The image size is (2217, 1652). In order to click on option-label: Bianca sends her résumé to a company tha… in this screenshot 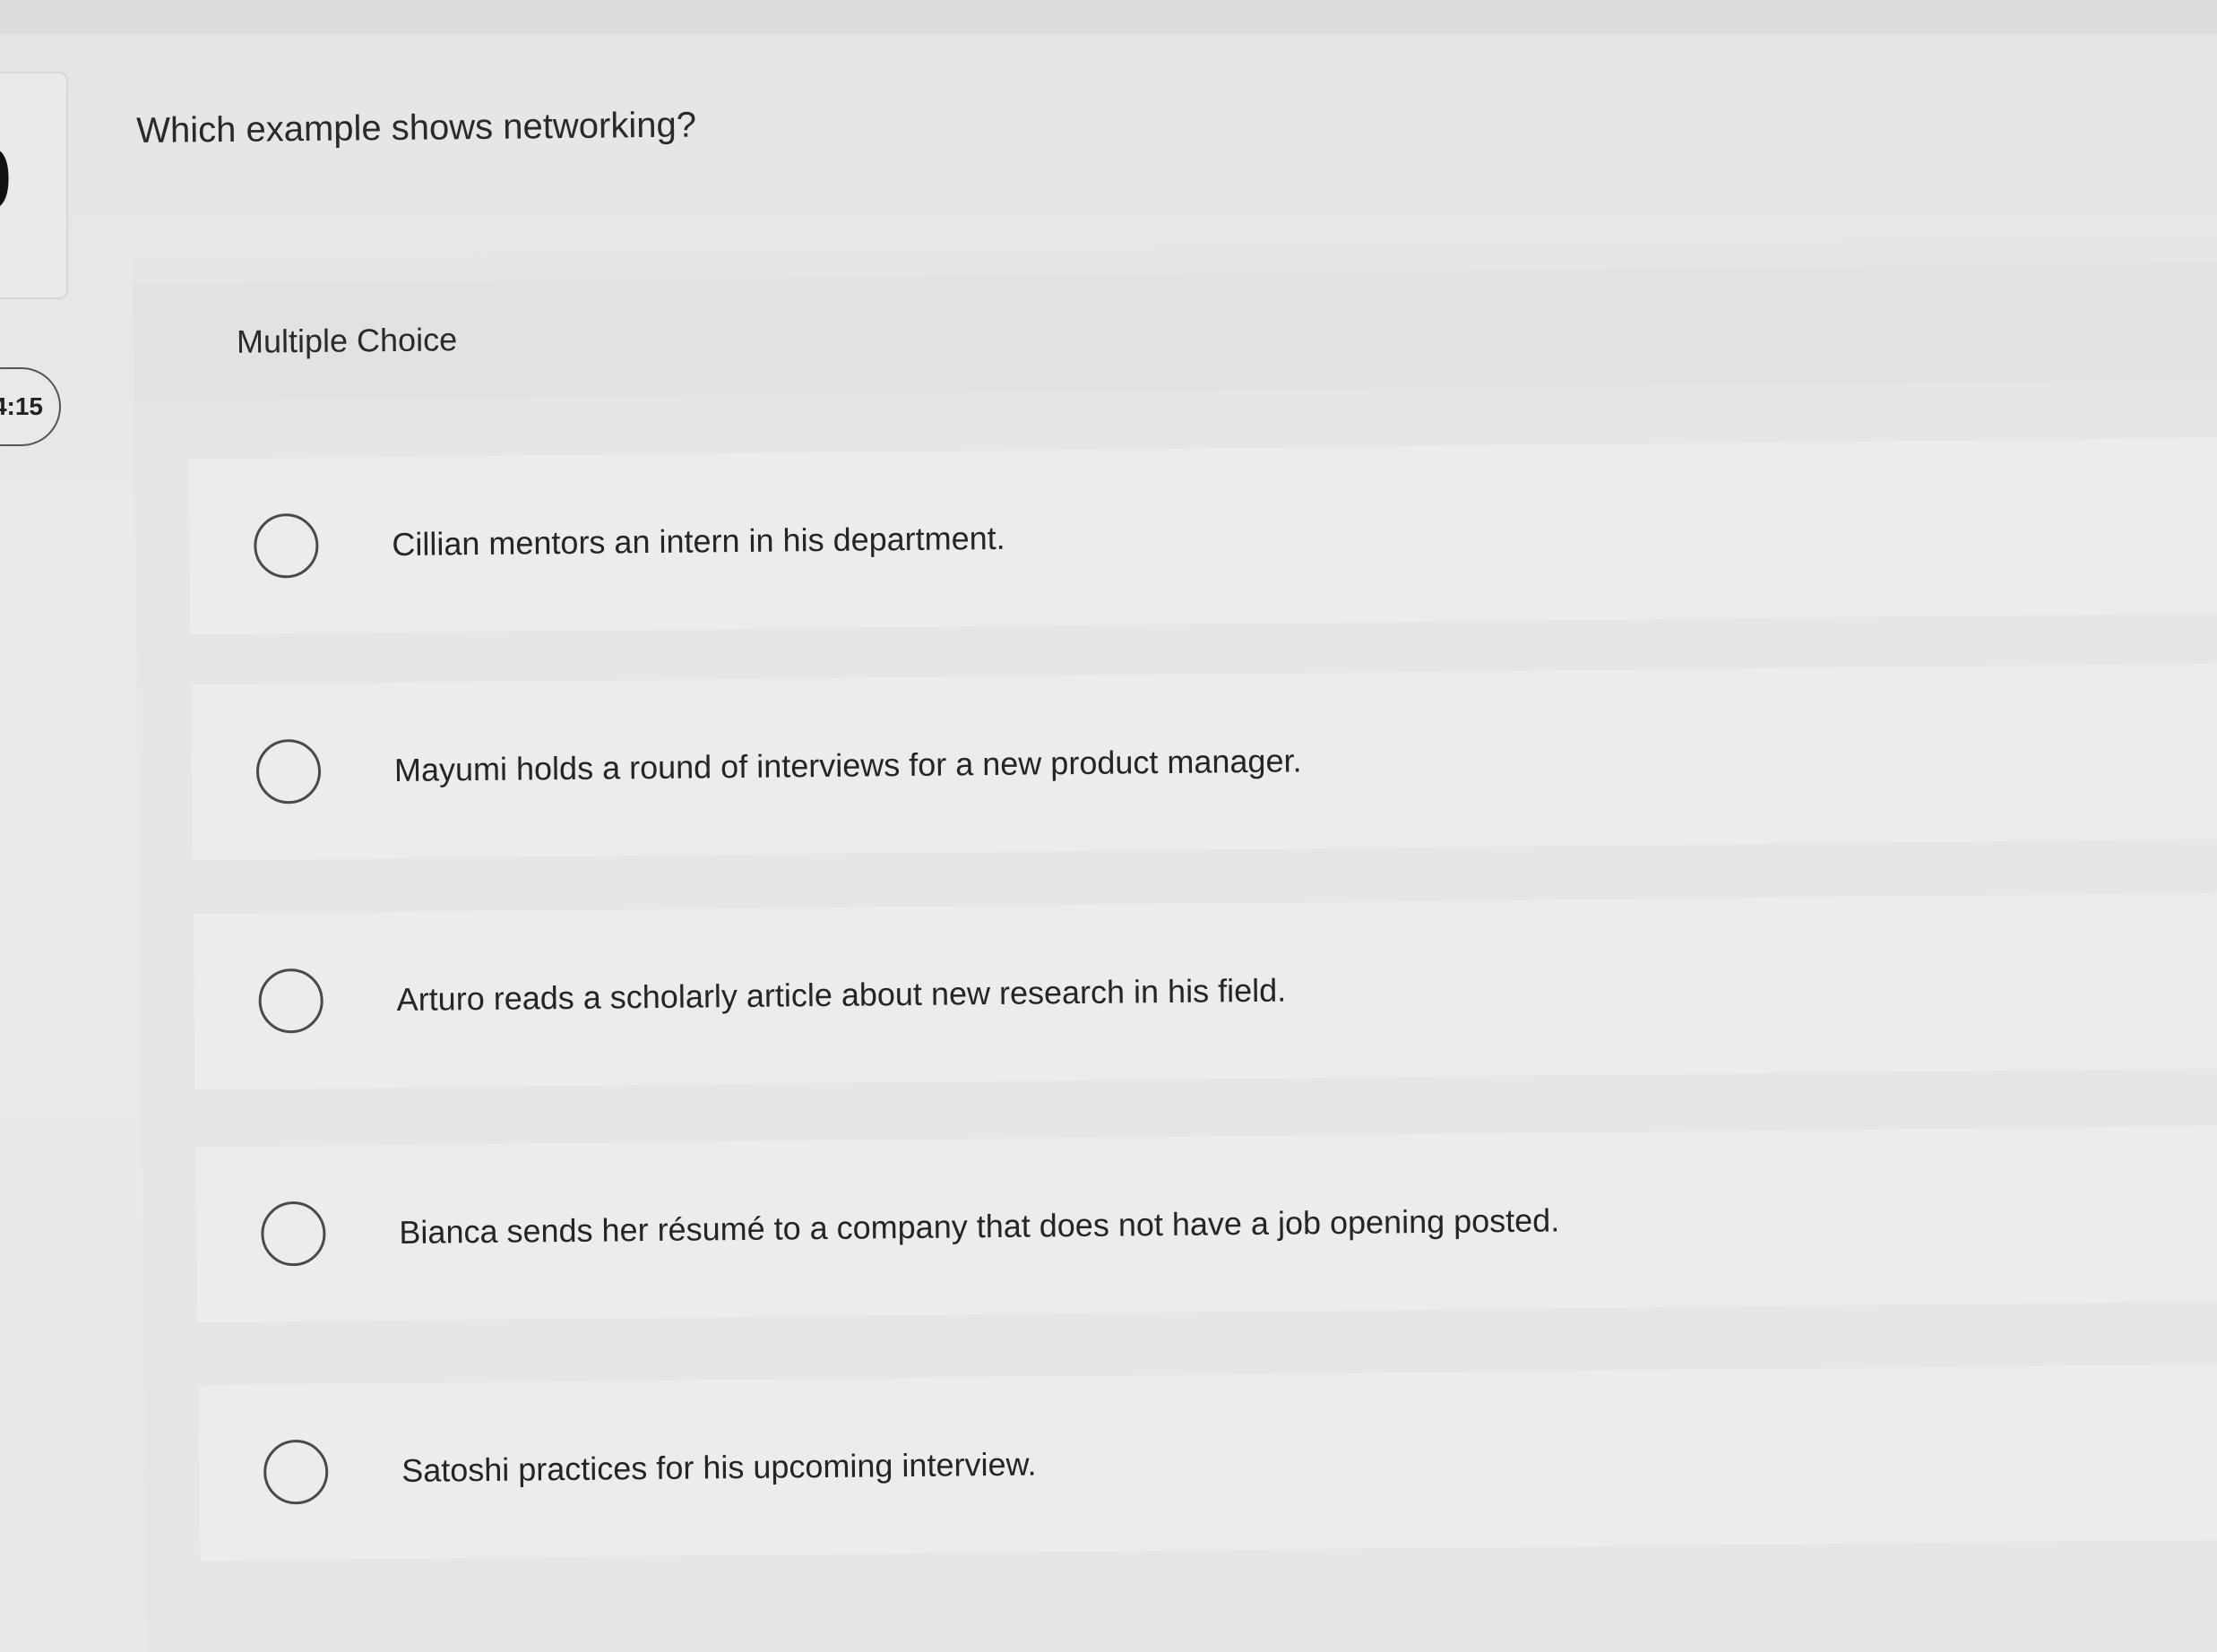, I will do `click(980, 1226)`.